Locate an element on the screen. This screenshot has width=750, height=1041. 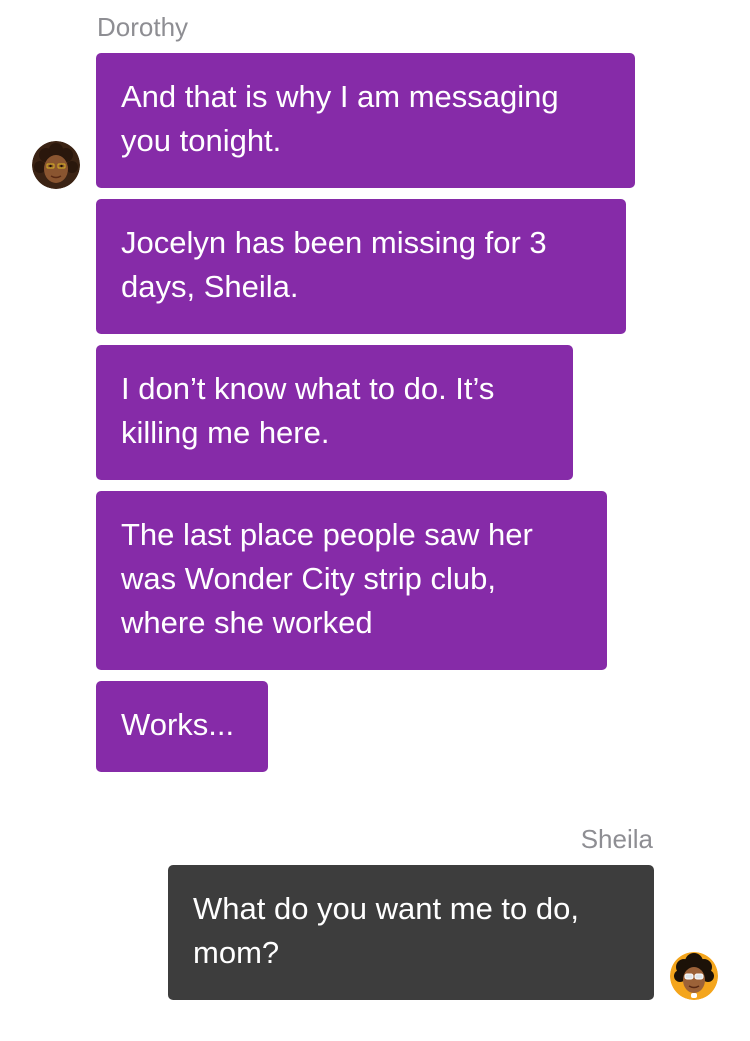
message-bubble: What do you want me to do, mom? is located at coordinates (411, 932).